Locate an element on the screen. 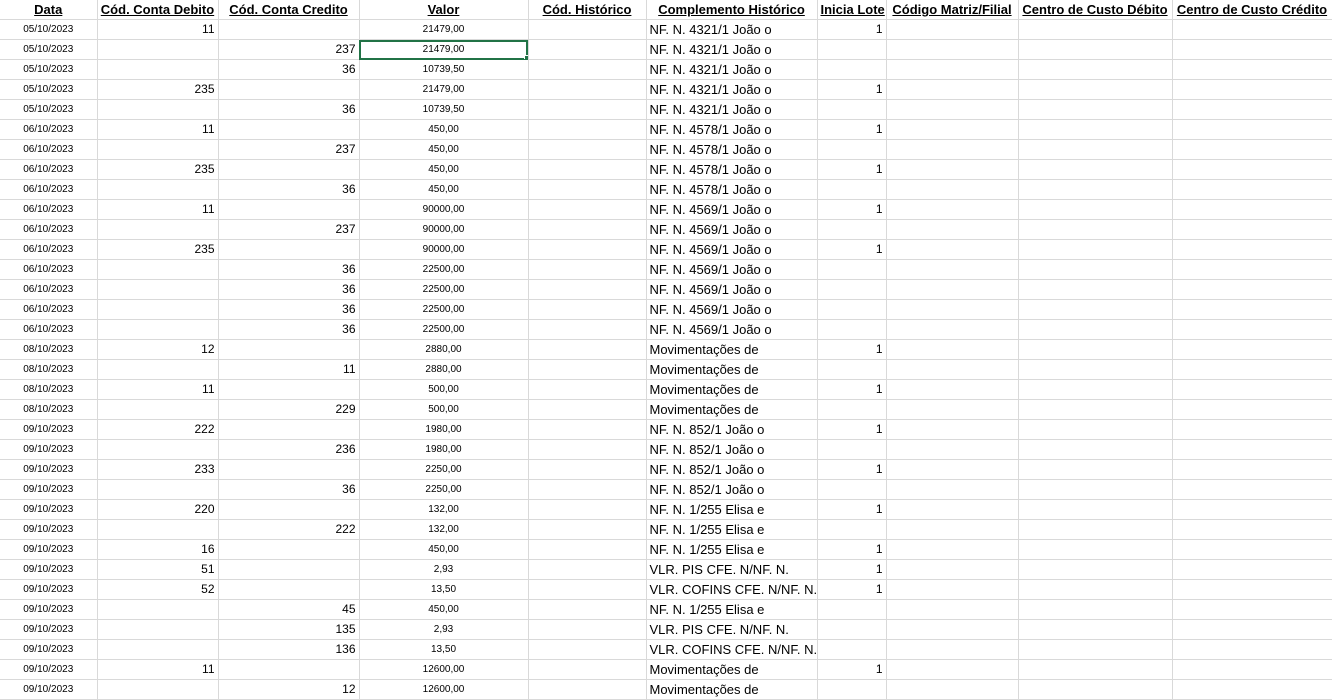 This screenshot has width=1332, height=700. header-centro-custo-credito: Centro de Custo Crédito is located at coordinates (1252, 10).